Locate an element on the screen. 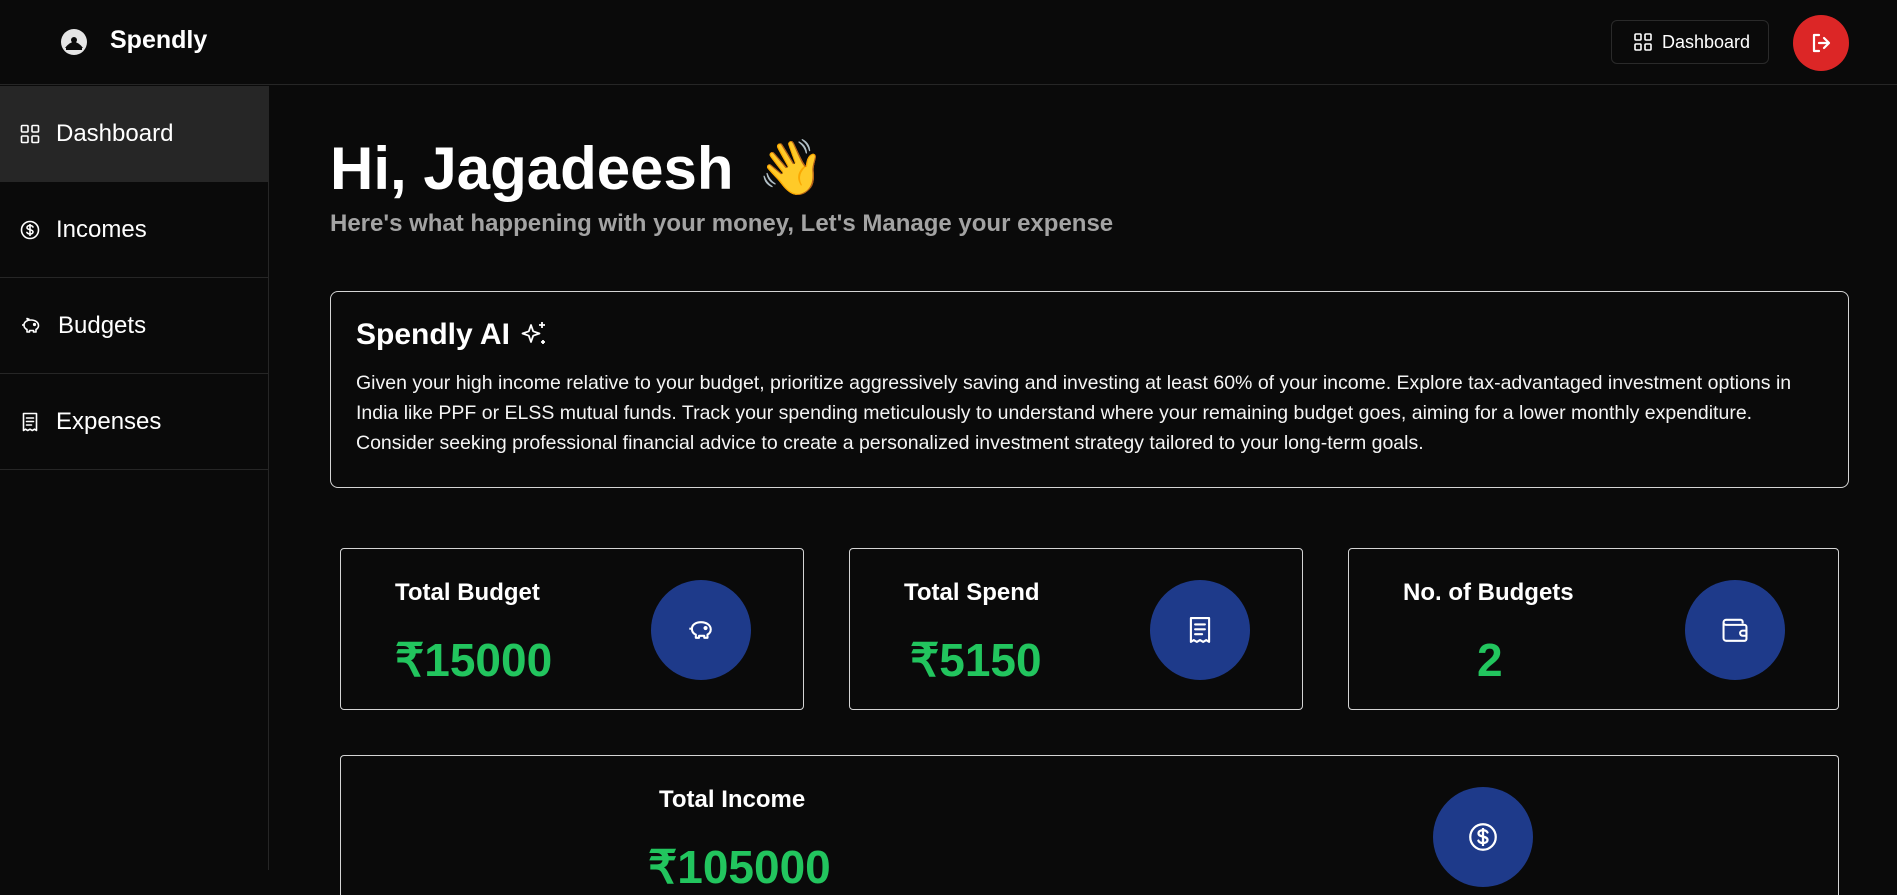 This screenshot has height=895, width=1897. sidebar-item-dashboard: Dashboard is located at coordinates (134, 134).